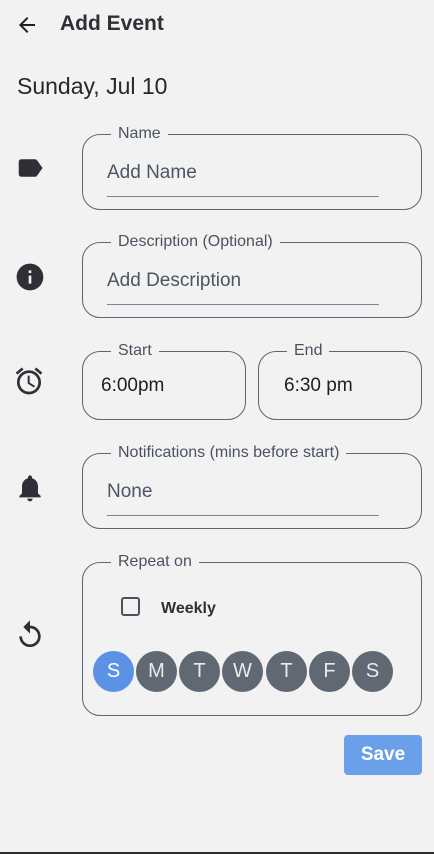  What do you see at coordinates (30, 168) in the screenshot?
I see `label-tag-icon` at bounding box center [30, 168].